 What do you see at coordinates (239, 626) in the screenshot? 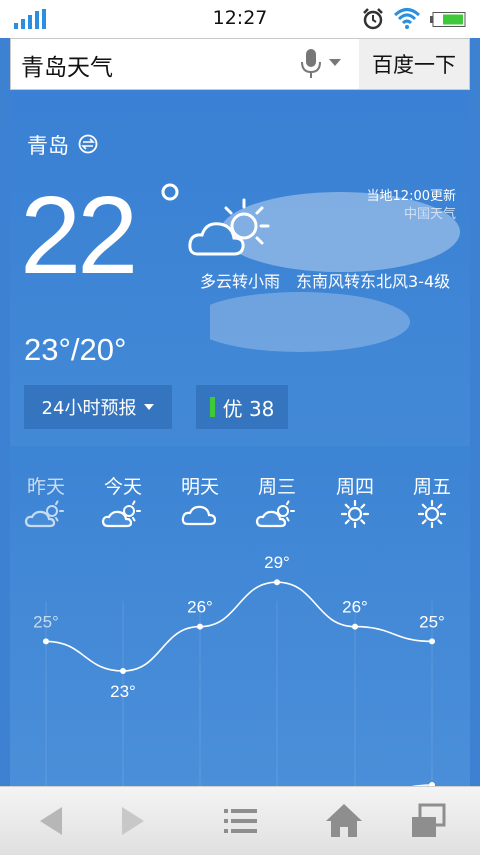
I see `high-temp-line` at bounding box center [239, 626].